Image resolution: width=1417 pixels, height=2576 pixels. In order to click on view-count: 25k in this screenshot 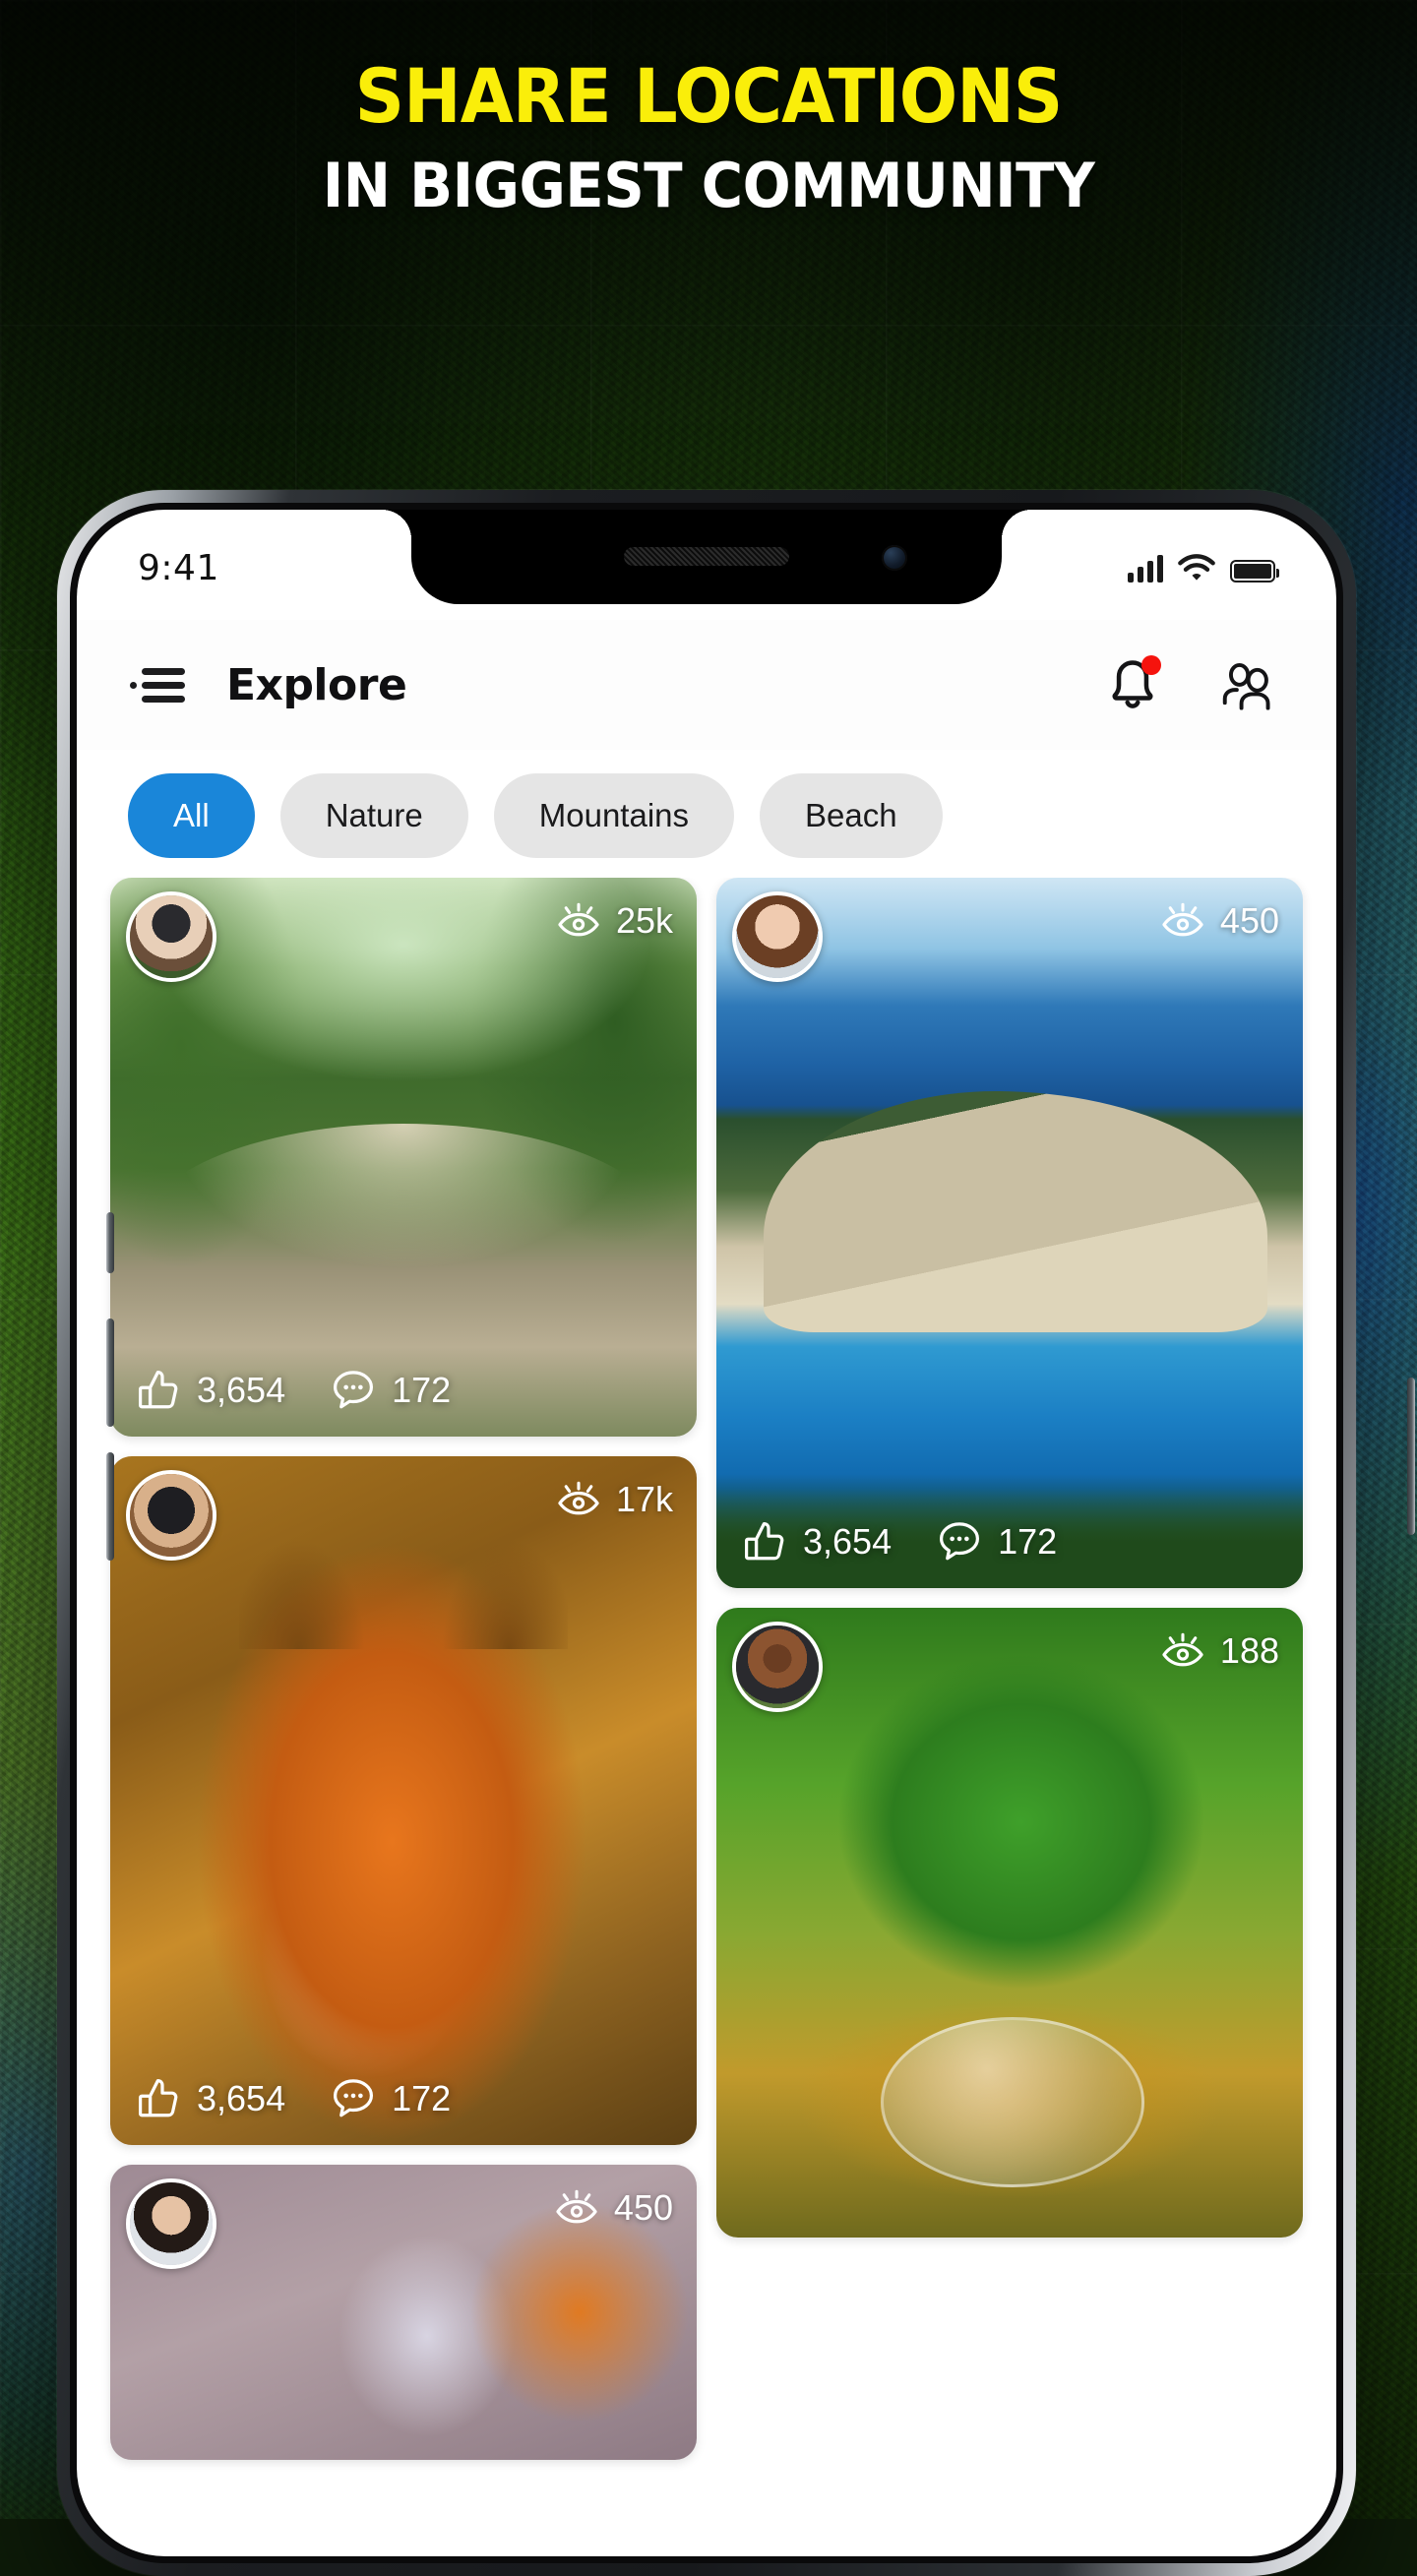, I will do `click(615, 921)`.